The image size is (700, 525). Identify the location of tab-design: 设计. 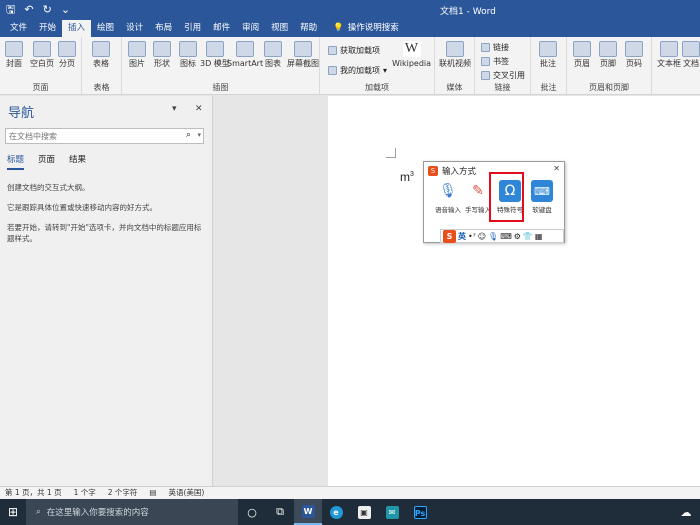
(134, 28).